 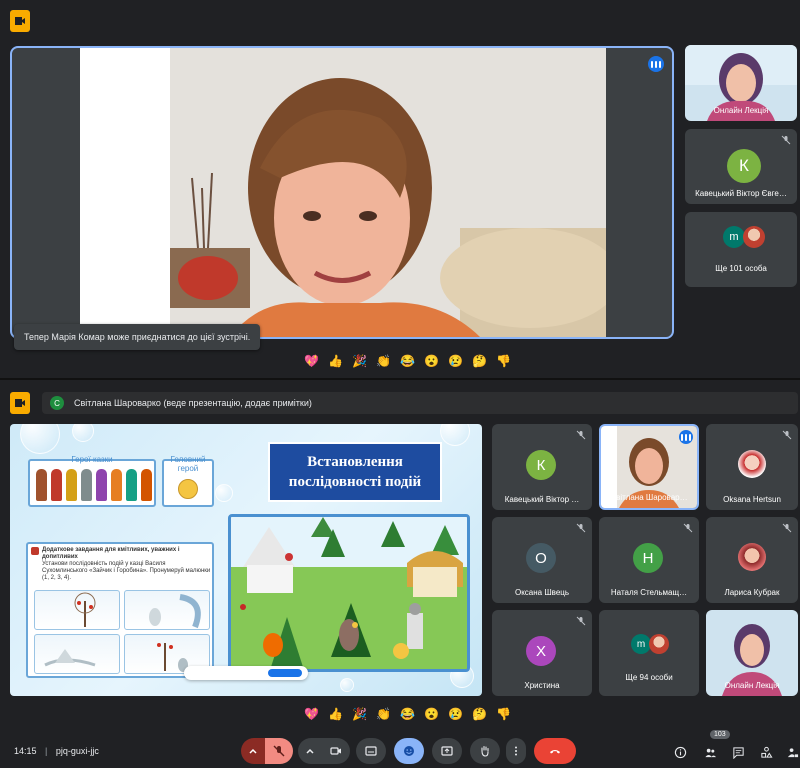 What do you see at coordinates (741, 249) in the screenshot?
I see `more-participants-tile: m Ще 101 особа` at bounding box center [741, 249].